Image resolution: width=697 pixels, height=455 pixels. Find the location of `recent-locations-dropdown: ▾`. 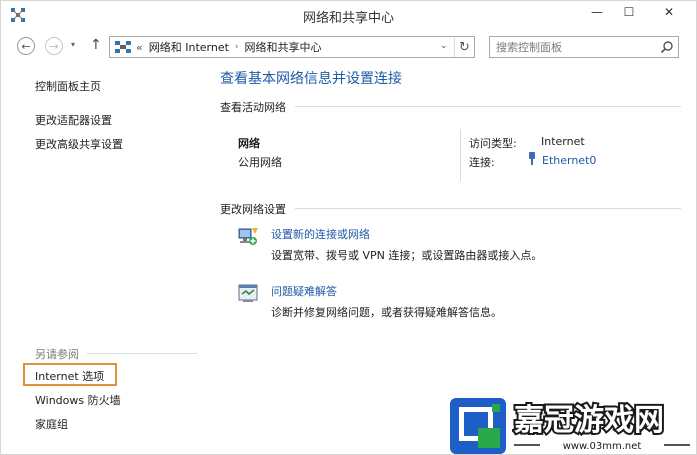

recent-locations-dropdown: ▾ is located at coordinates (73, 44).